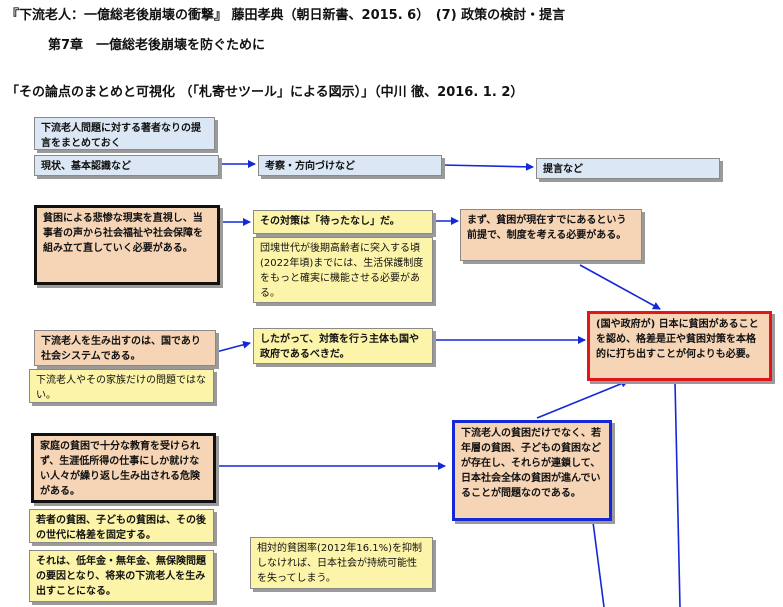 The width and height of the screenshot is (783, 607). What do you see at coordinates (628, 168) in the screenshot?
I see `stage-label-proposal: 提言など` at bounding box center [628, 168].